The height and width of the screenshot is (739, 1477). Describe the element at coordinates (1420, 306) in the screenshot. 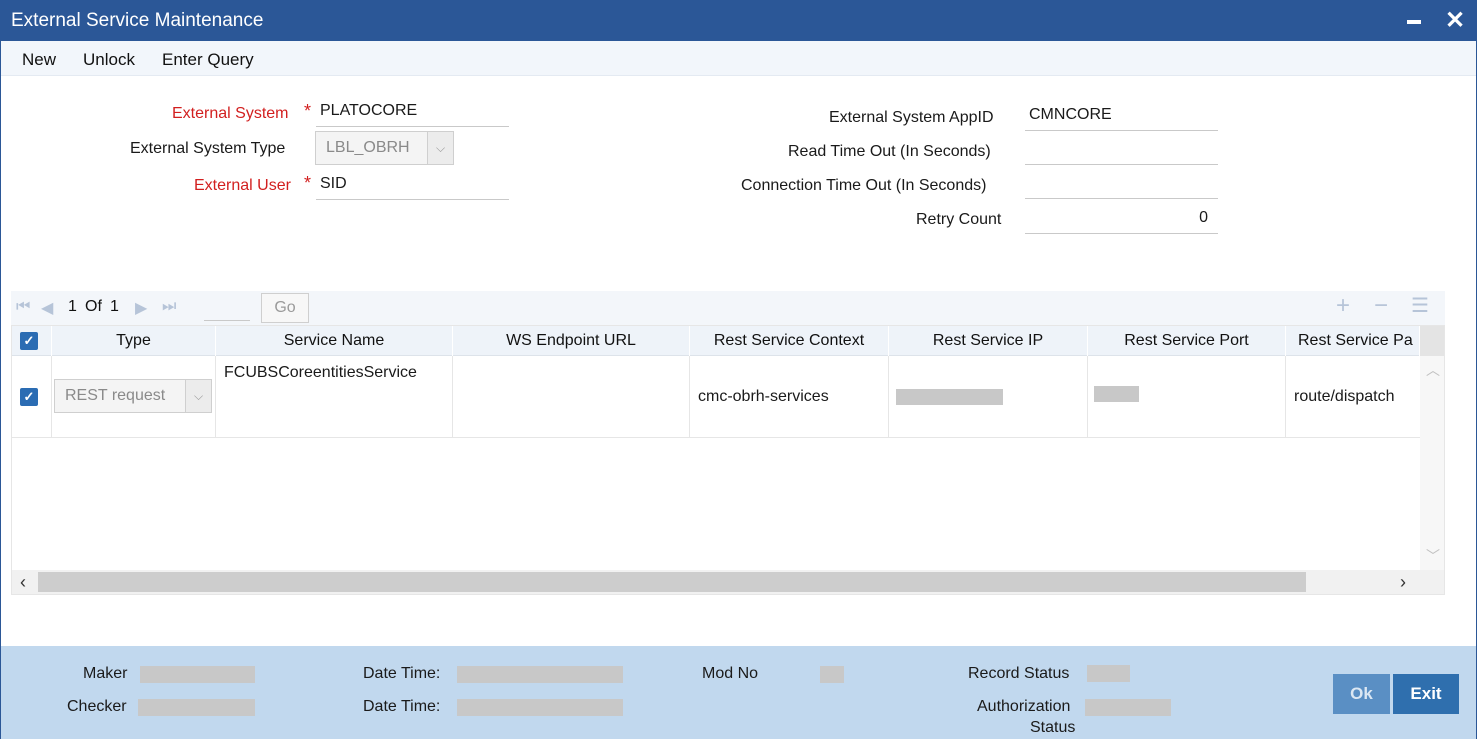

I see `single-view-icon: ☰` at that location.